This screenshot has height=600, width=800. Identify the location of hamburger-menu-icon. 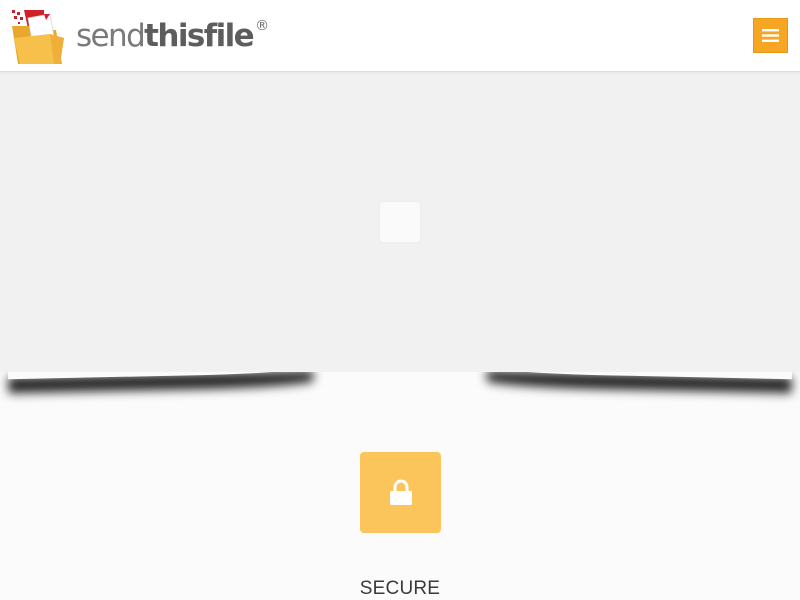
(770, 35).